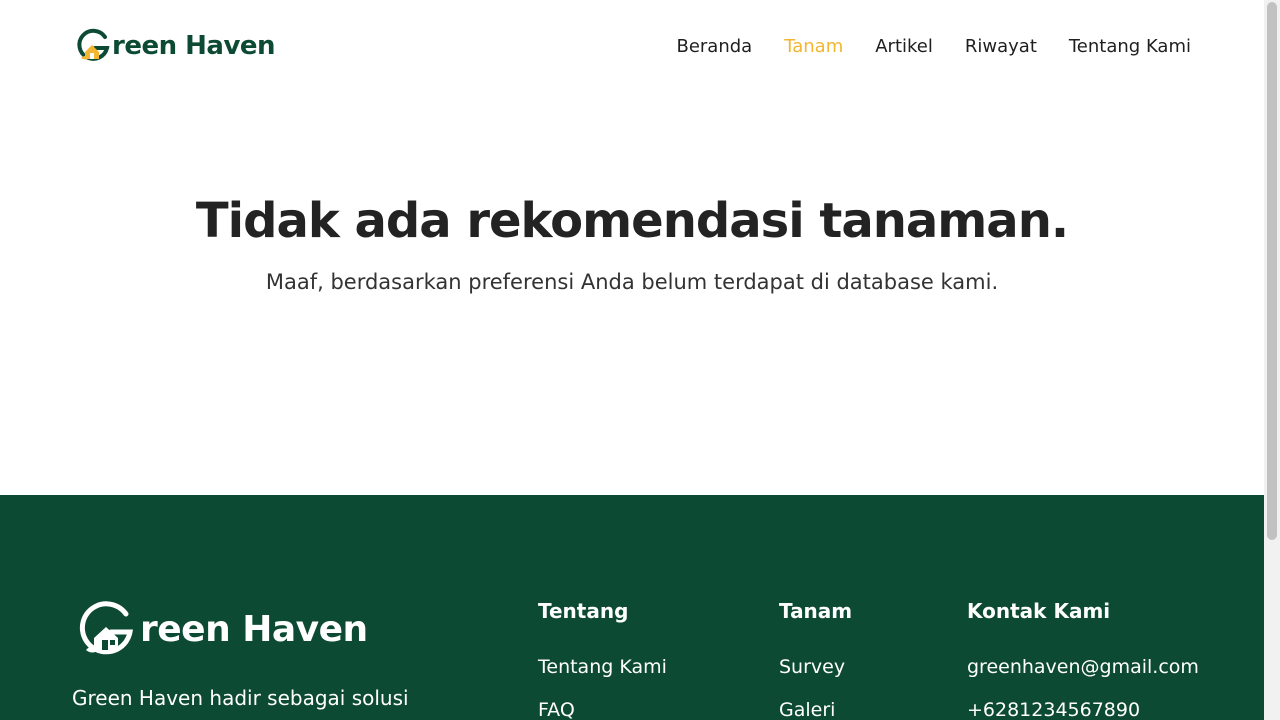  Describe the element at coordinates (816, 611) in the screenshot. I see `footer-heading-tanam: Tanam` at that location.